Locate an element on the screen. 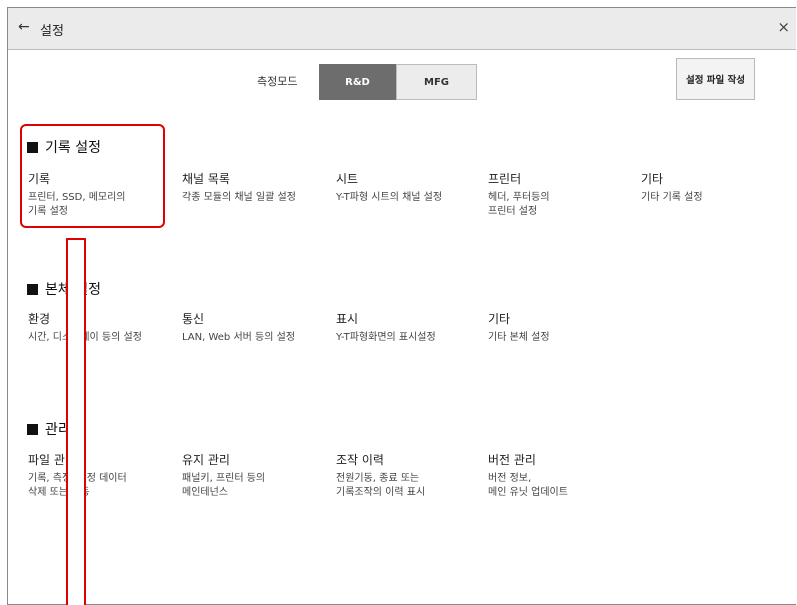 The image size is (797, 605). section-heading-record: 기록 설정 is located at coordinates (64, 147).